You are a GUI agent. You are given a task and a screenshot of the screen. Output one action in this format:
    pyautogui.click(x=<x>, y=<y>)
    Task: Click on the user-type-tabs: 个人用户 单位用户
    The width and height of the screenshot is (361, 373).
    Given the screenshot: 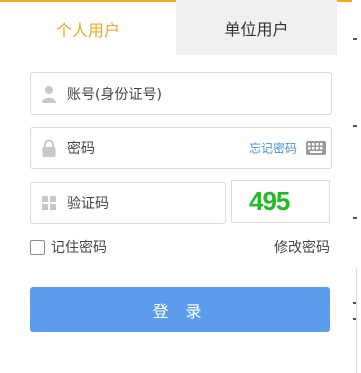 What is the action you would take?
    pyautogui.click(x=180, y=27)
    